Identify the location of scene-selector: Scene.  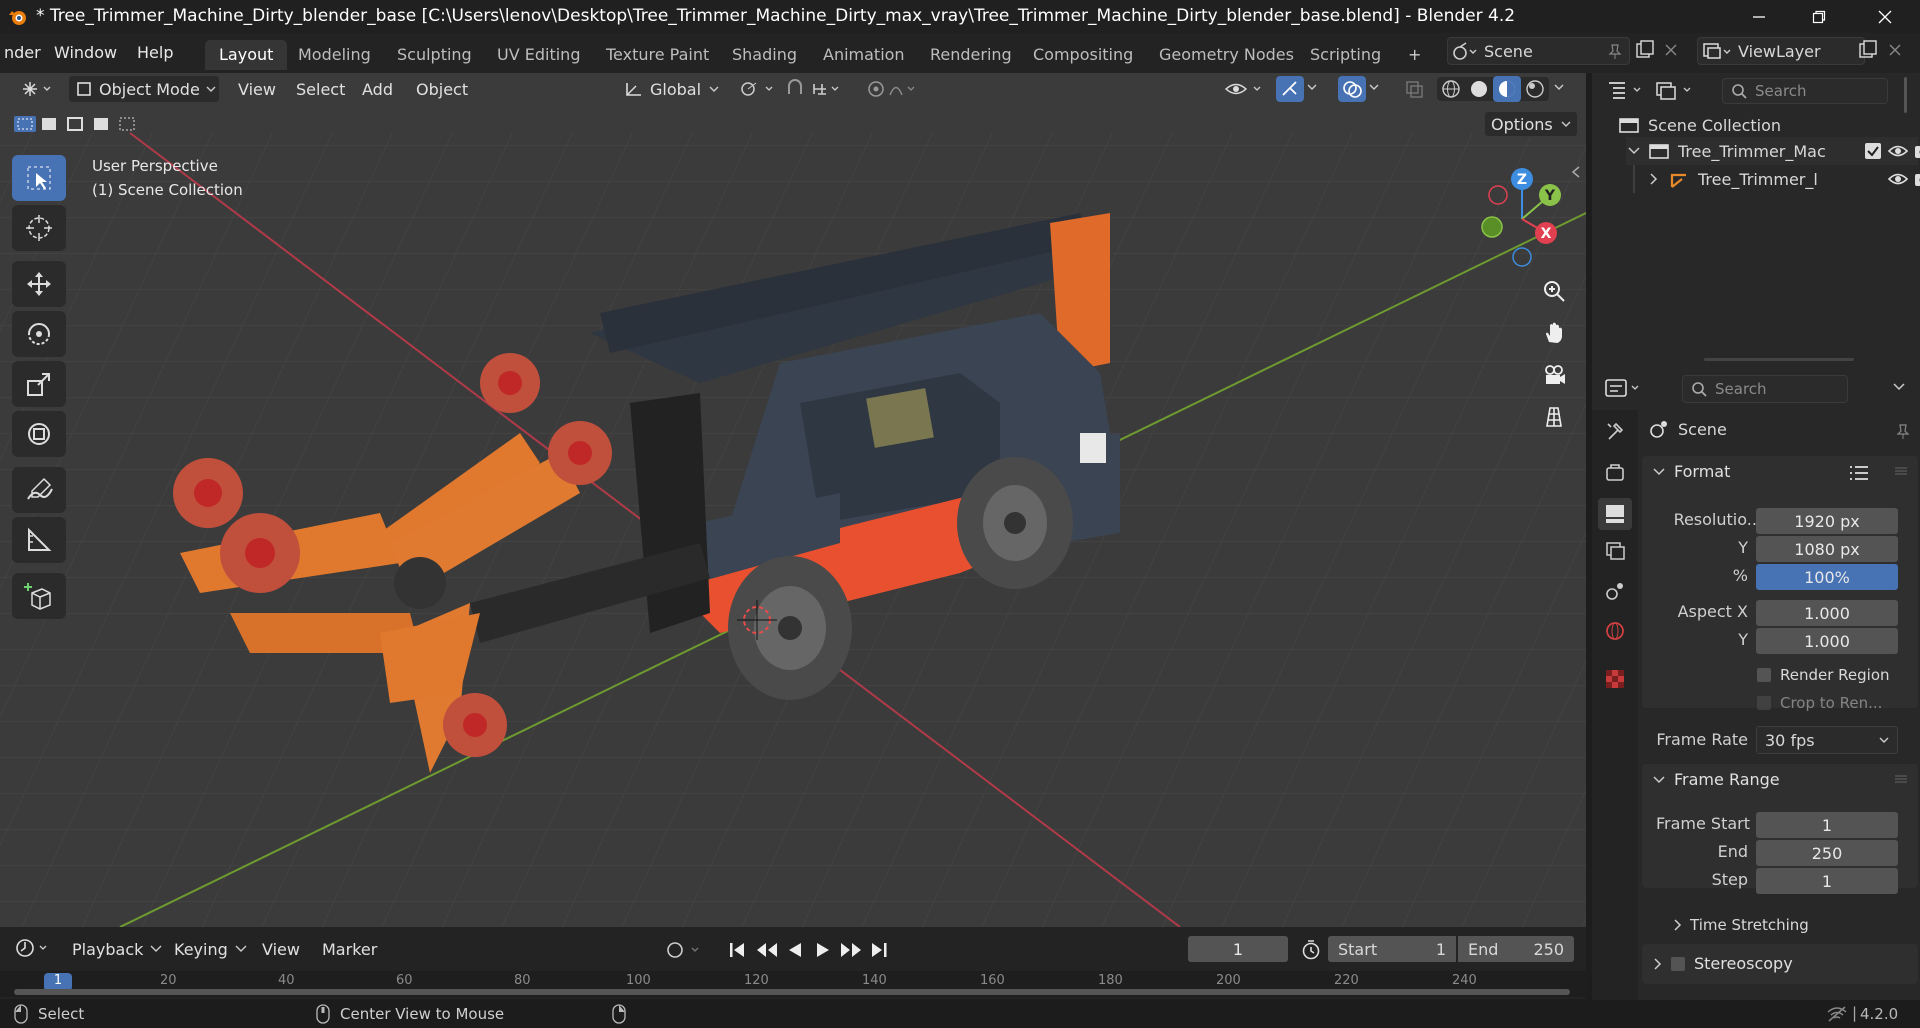
(1538, 51).